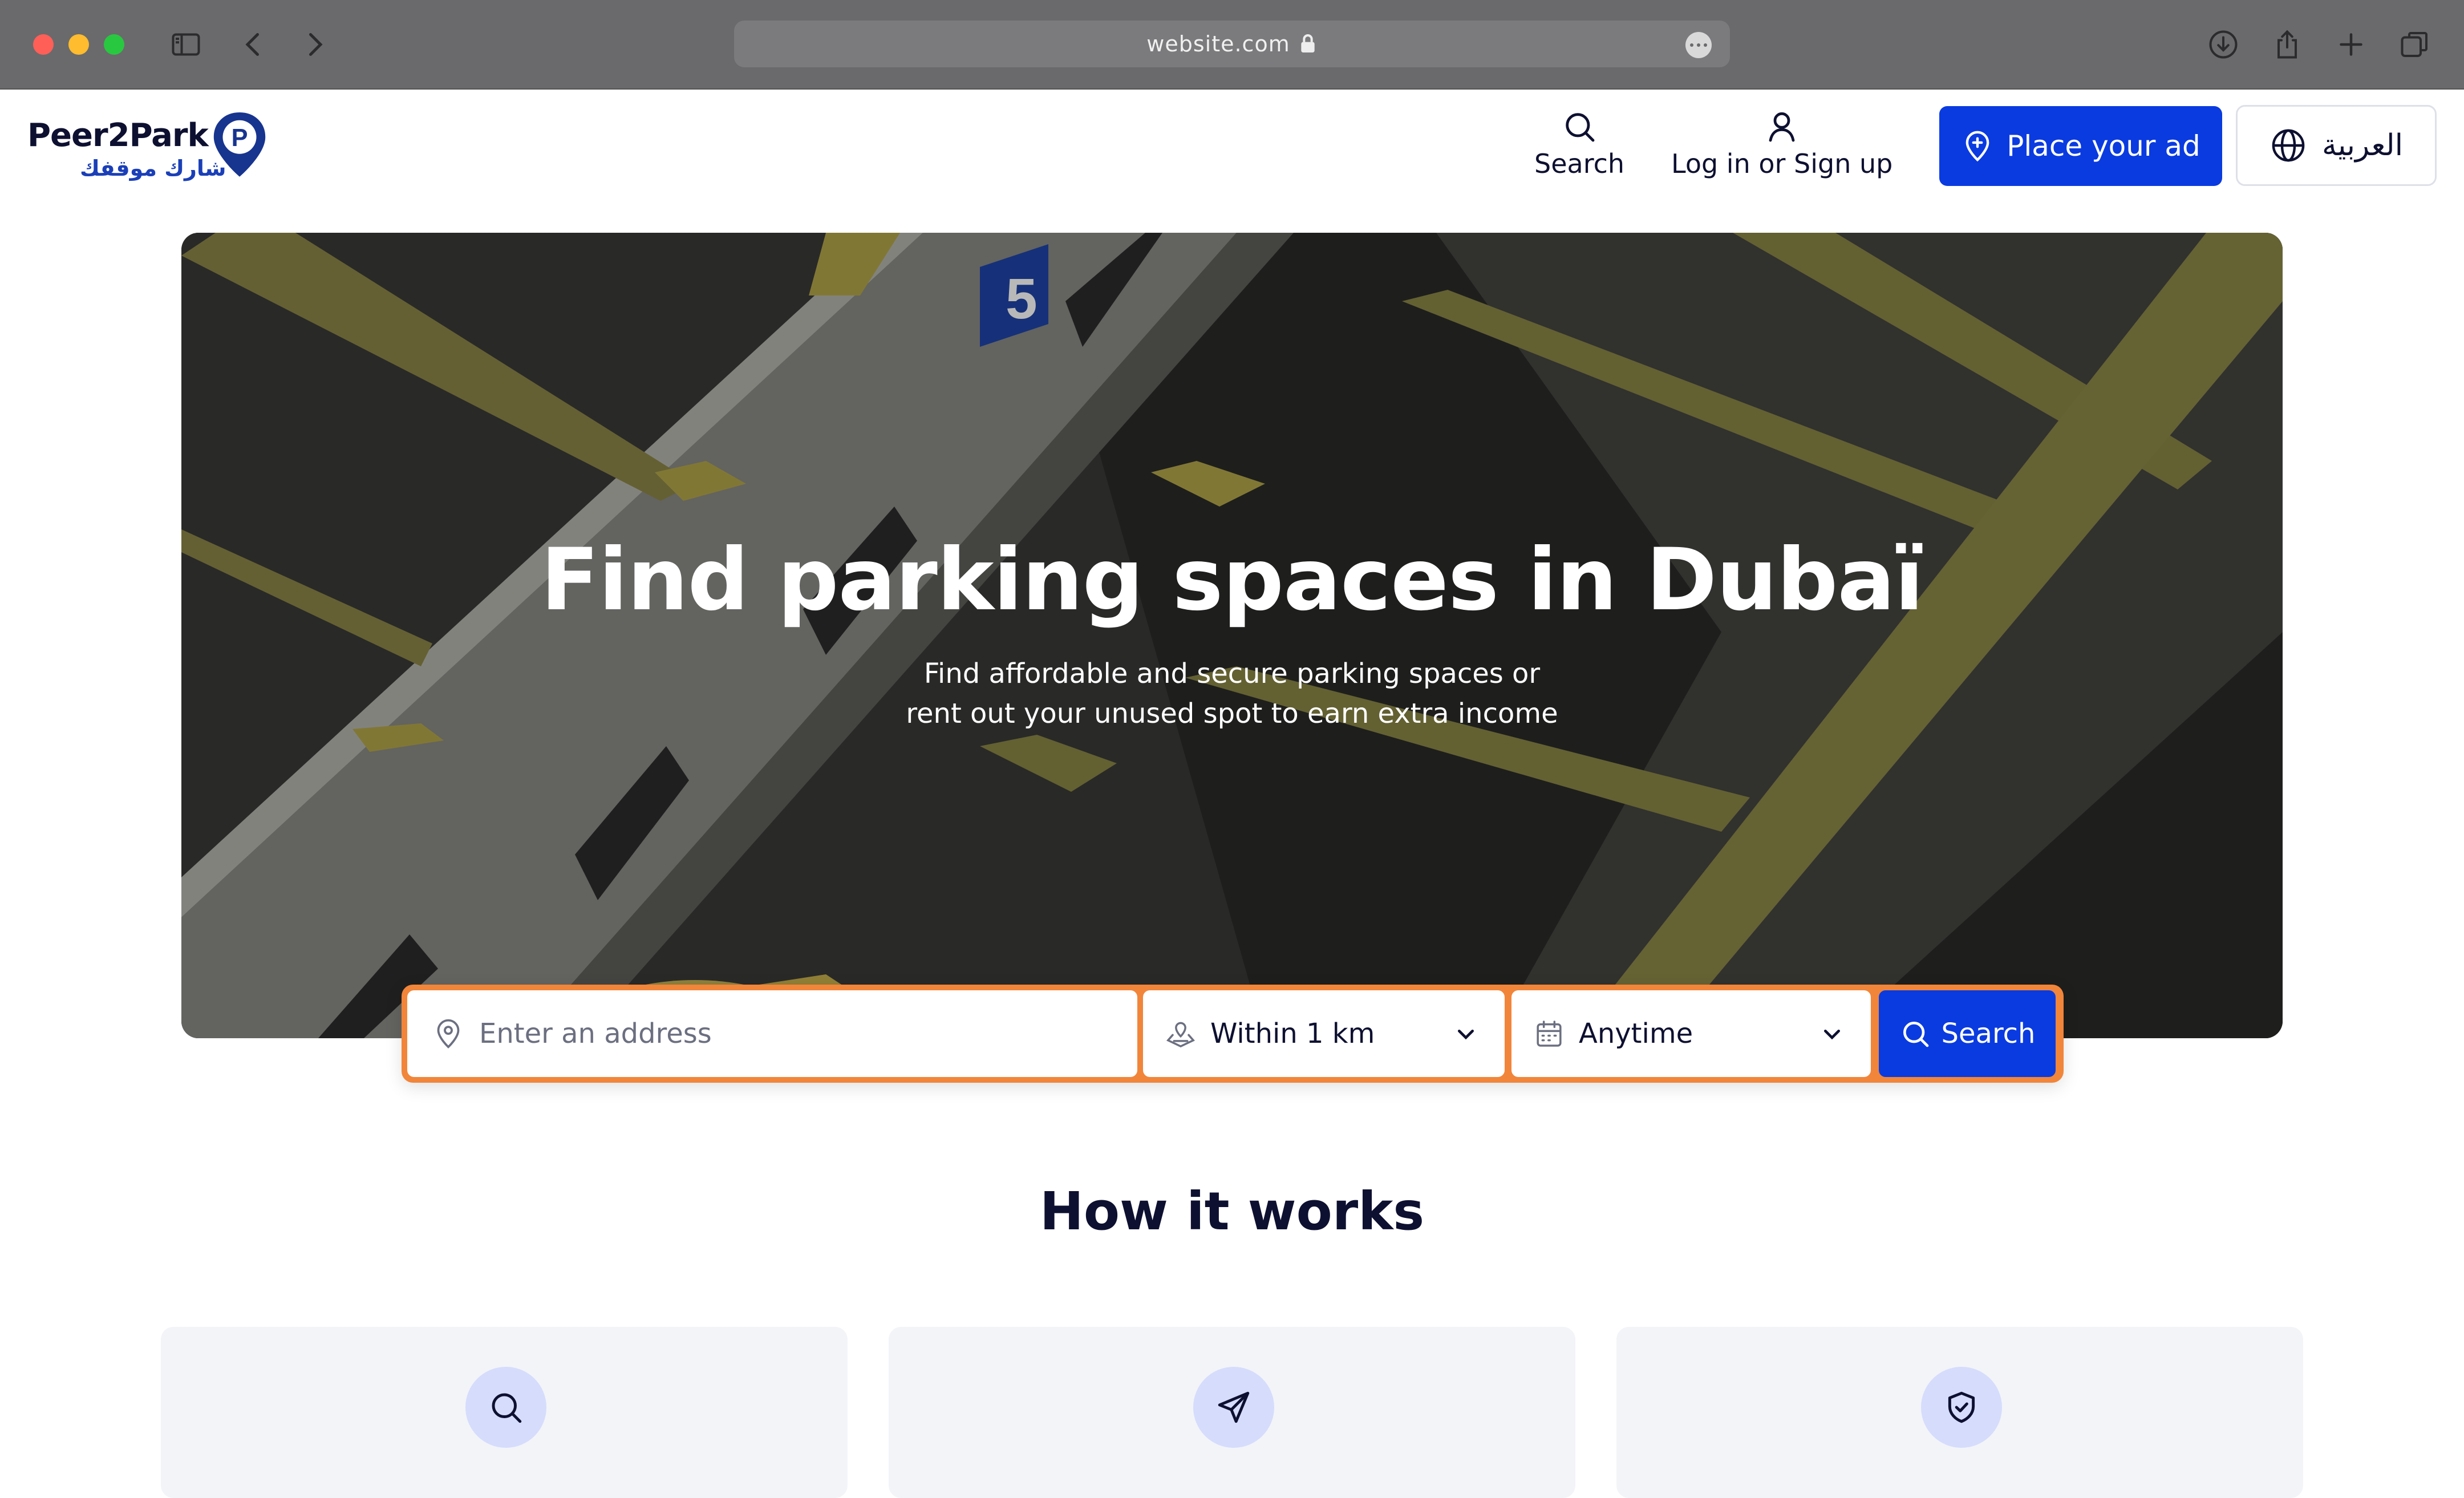 This screenshot has width=2464, height=1498. I want to click on radius-select: Within 1 km, so click(1324, 1033).